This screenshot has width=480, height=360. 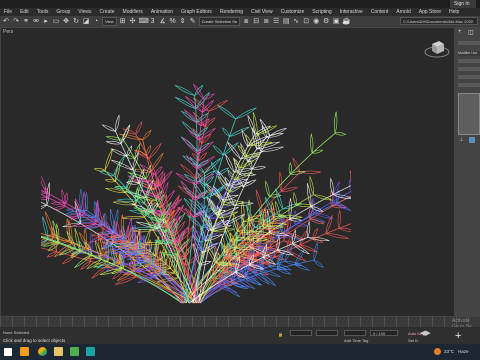 What do you see at coordinates (306, 22) in the screenshot?
I see `schematic-icon: ⊡` at bounding box center [306, 22].